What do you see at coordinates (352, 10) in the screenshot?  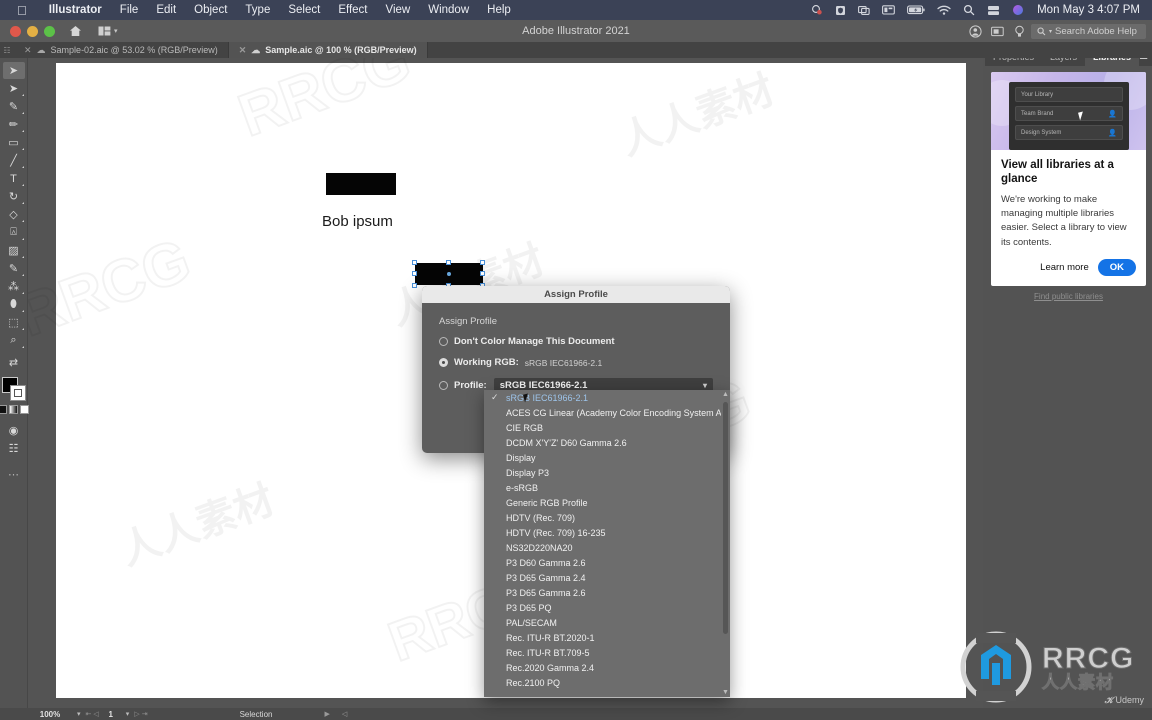 I see `menu-item-effect: Effect` at bounding box center [352, 10].